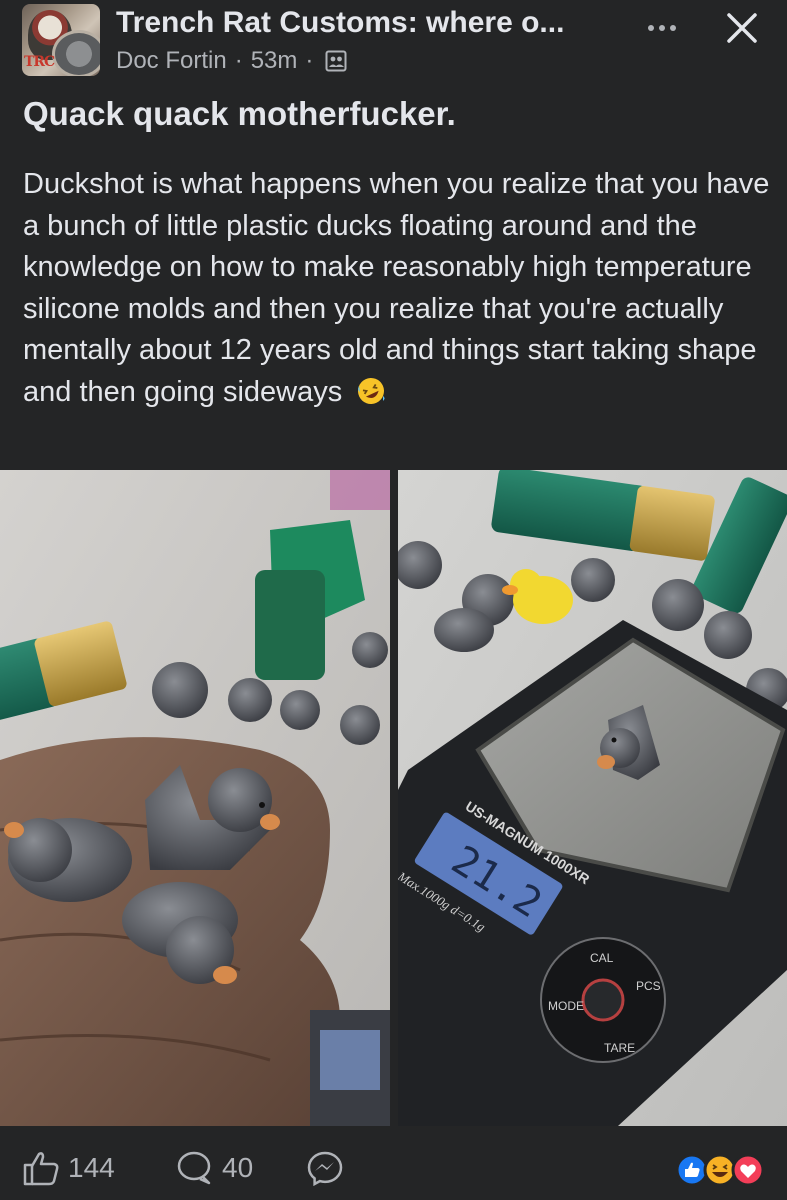 Image resolution: width=787 pixels, height=1200 pixels. What do you see at coordinates (171, 61) in the screenshot?
I see `author-name: Doc Fortin` at bounding box center [171, 61].